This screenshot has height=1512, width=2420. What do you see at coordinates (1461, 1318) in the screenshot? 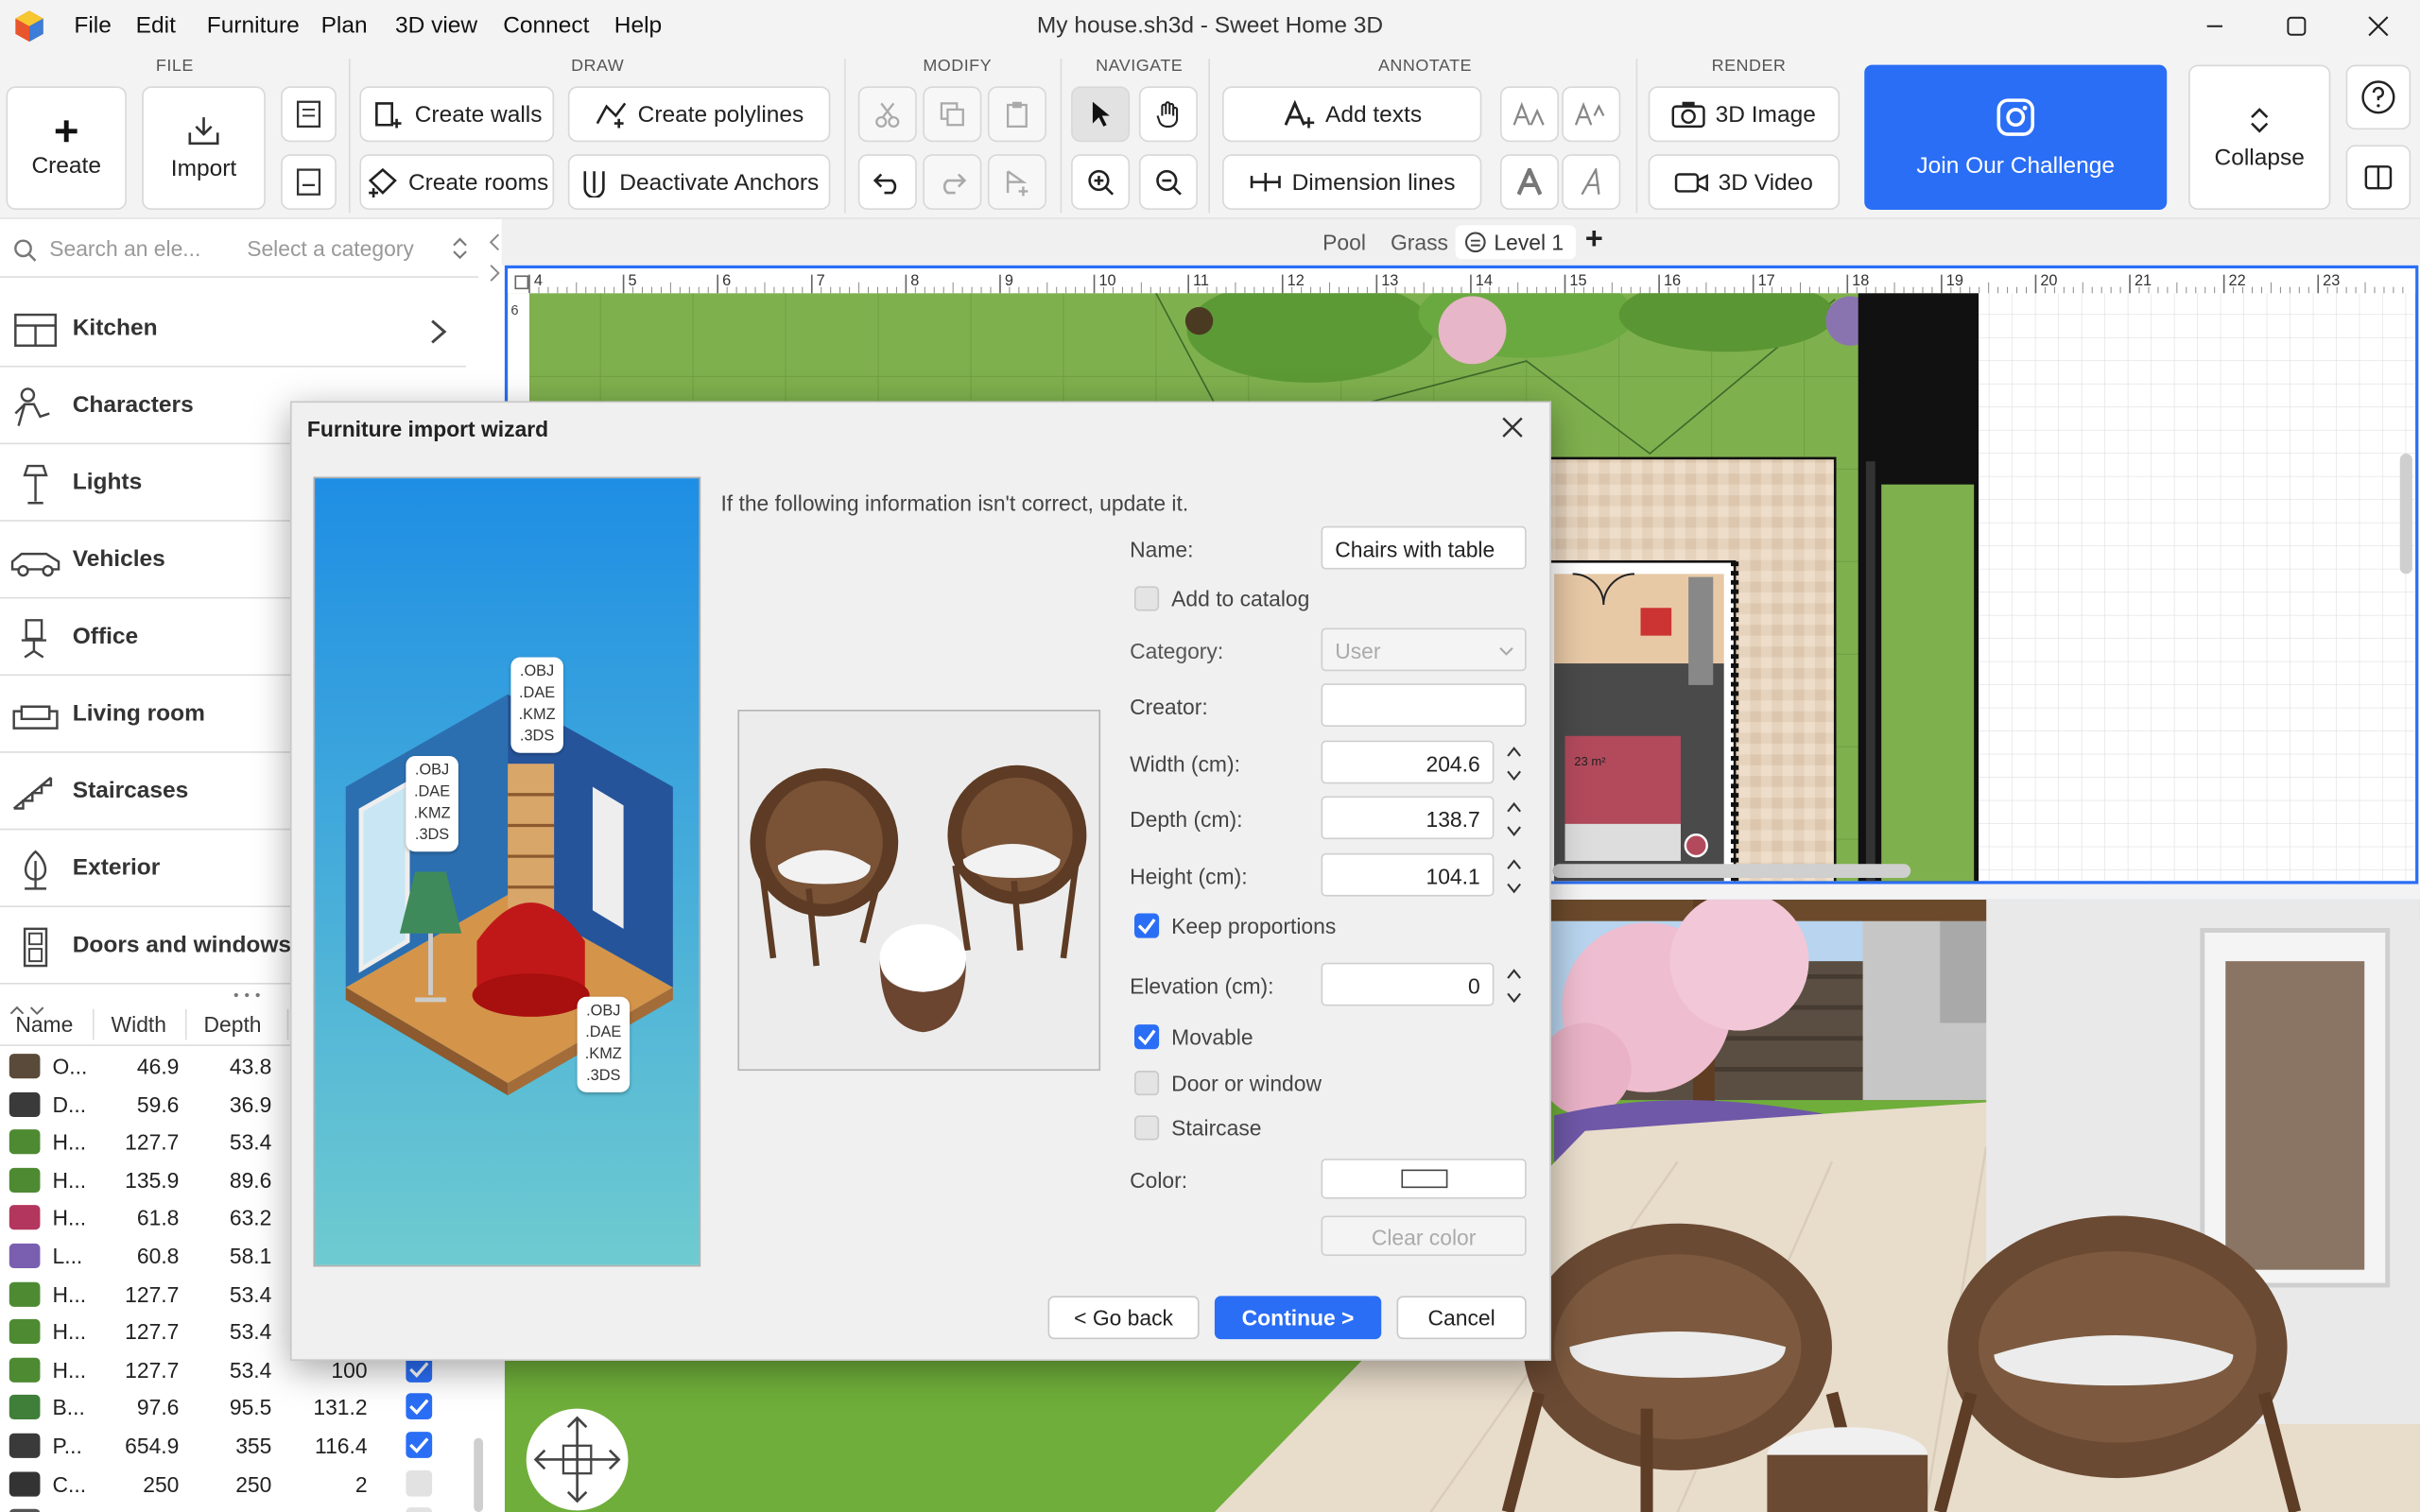
I see `cancel-button: Cancel` at bounding box center [1461, 1318].